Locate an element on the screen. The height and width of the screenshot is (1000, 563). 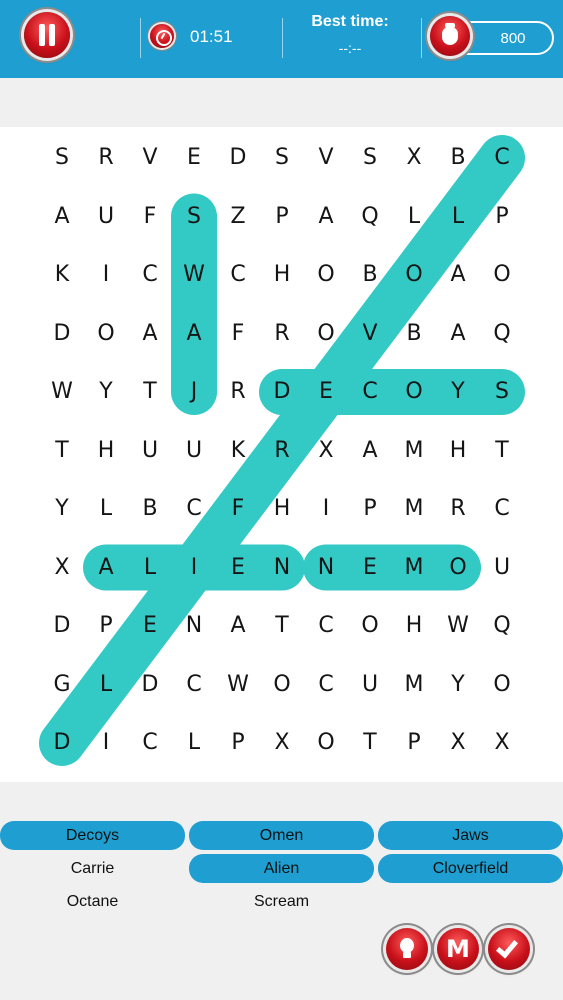
grid-cell: F is located at coordinates (238, 334).